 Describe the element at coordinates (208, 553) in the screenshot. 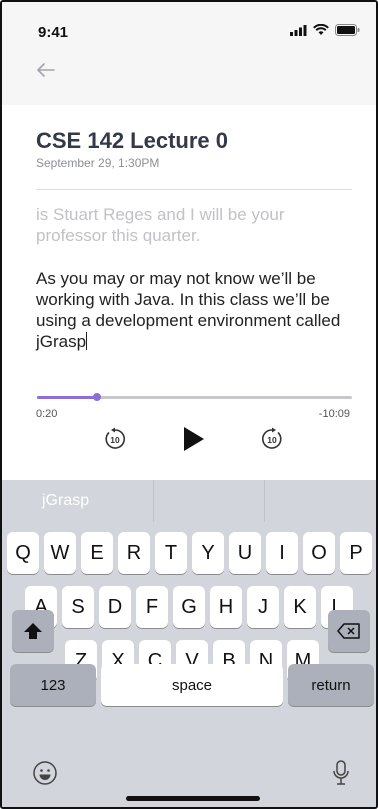

I see `key-y: Y` at that location.